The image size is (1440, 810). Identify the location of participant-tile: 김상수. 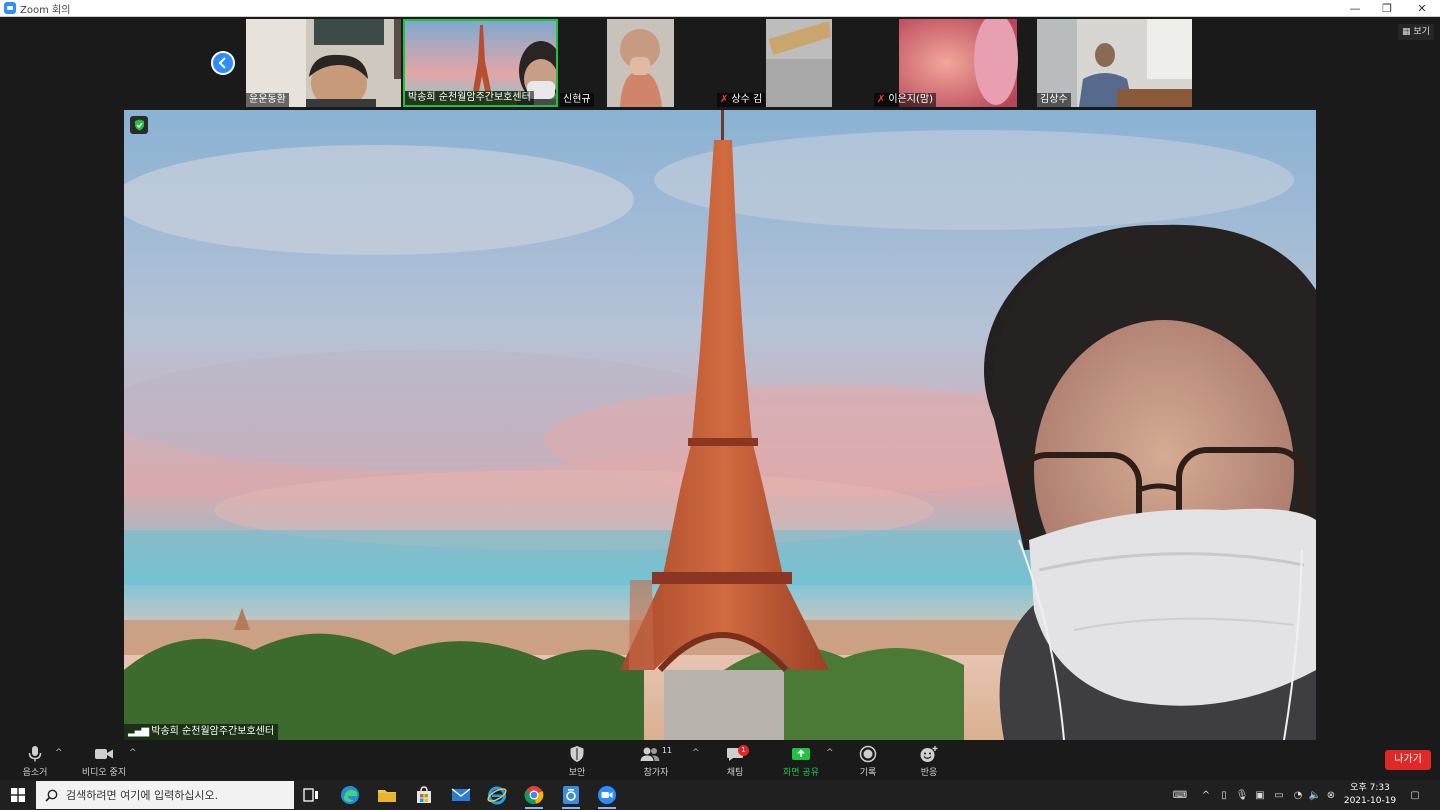
(1114, 63).